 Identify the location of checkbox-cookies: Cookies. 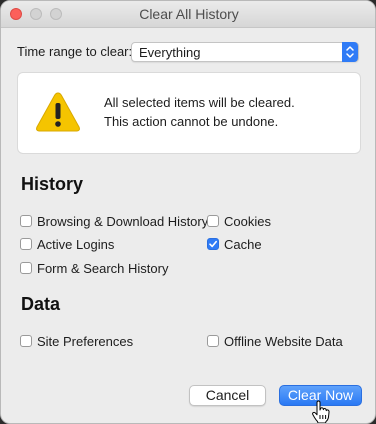
(239, 221).